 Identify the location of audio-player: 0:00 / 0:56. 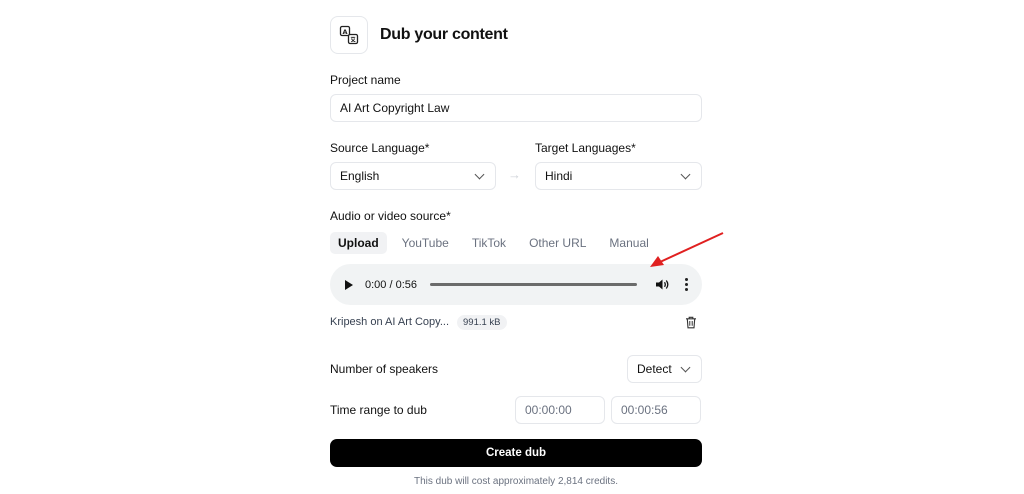
(516, 284).